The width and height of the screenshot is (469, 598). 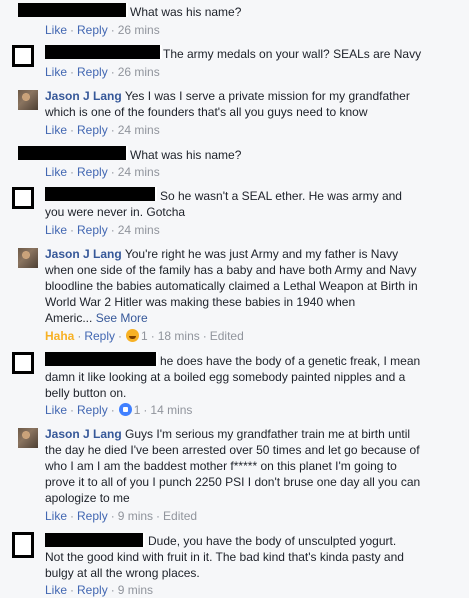 I want to click on haha-reaction-link: Haha, so click(x=59, y=336).